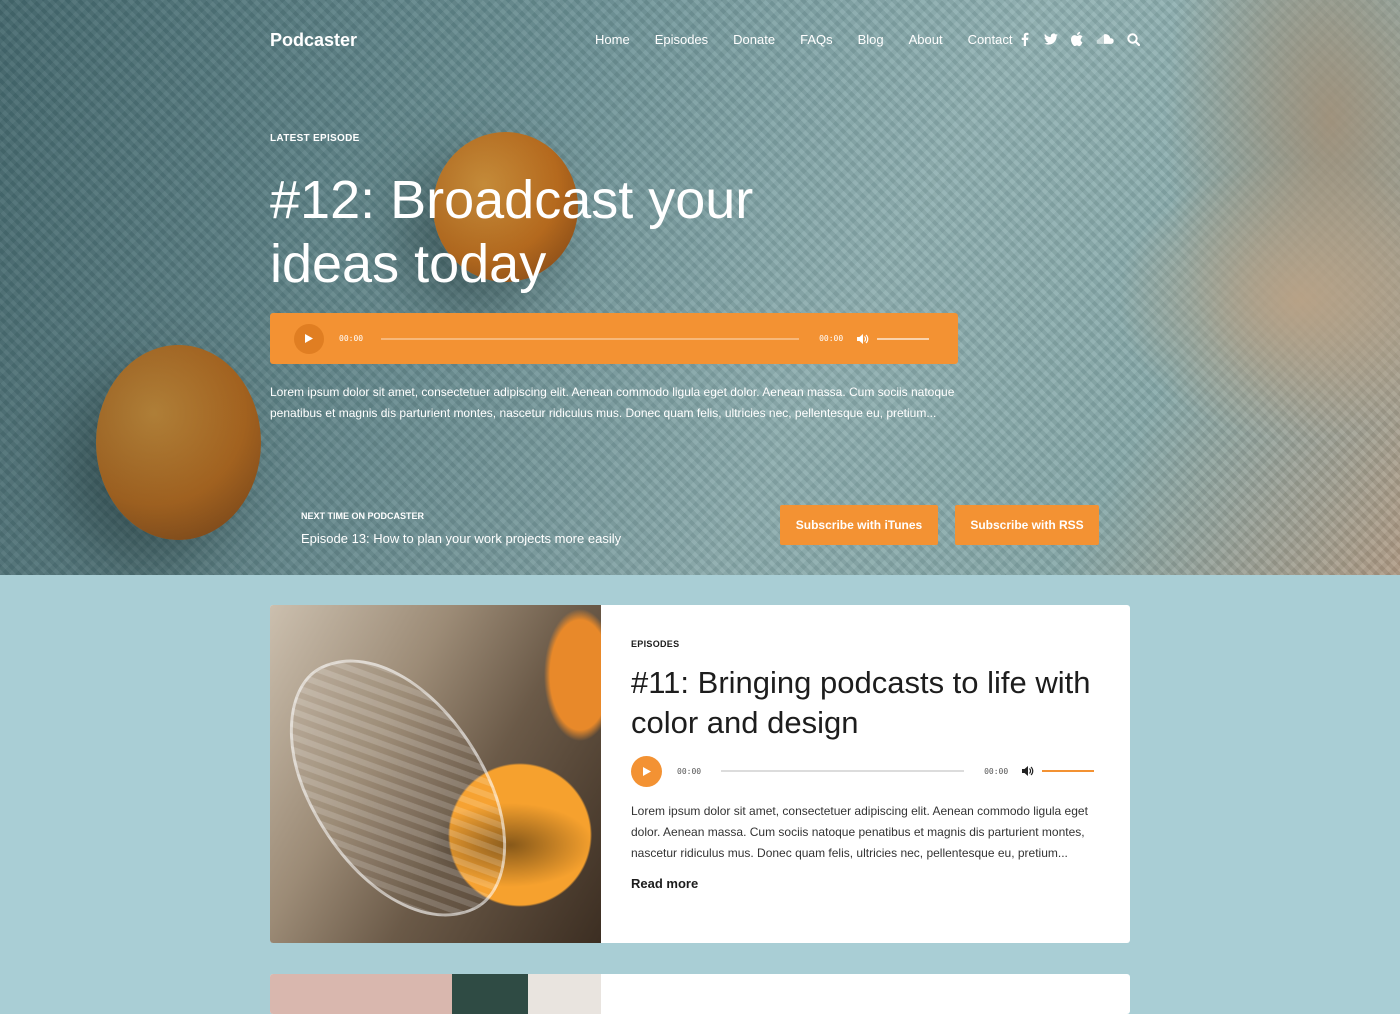 The width and height of the screenshot is (1400, 1014). Describe the element at coordinates (1051, 39) in the screenshot. I see `twitter-icon` at that location.